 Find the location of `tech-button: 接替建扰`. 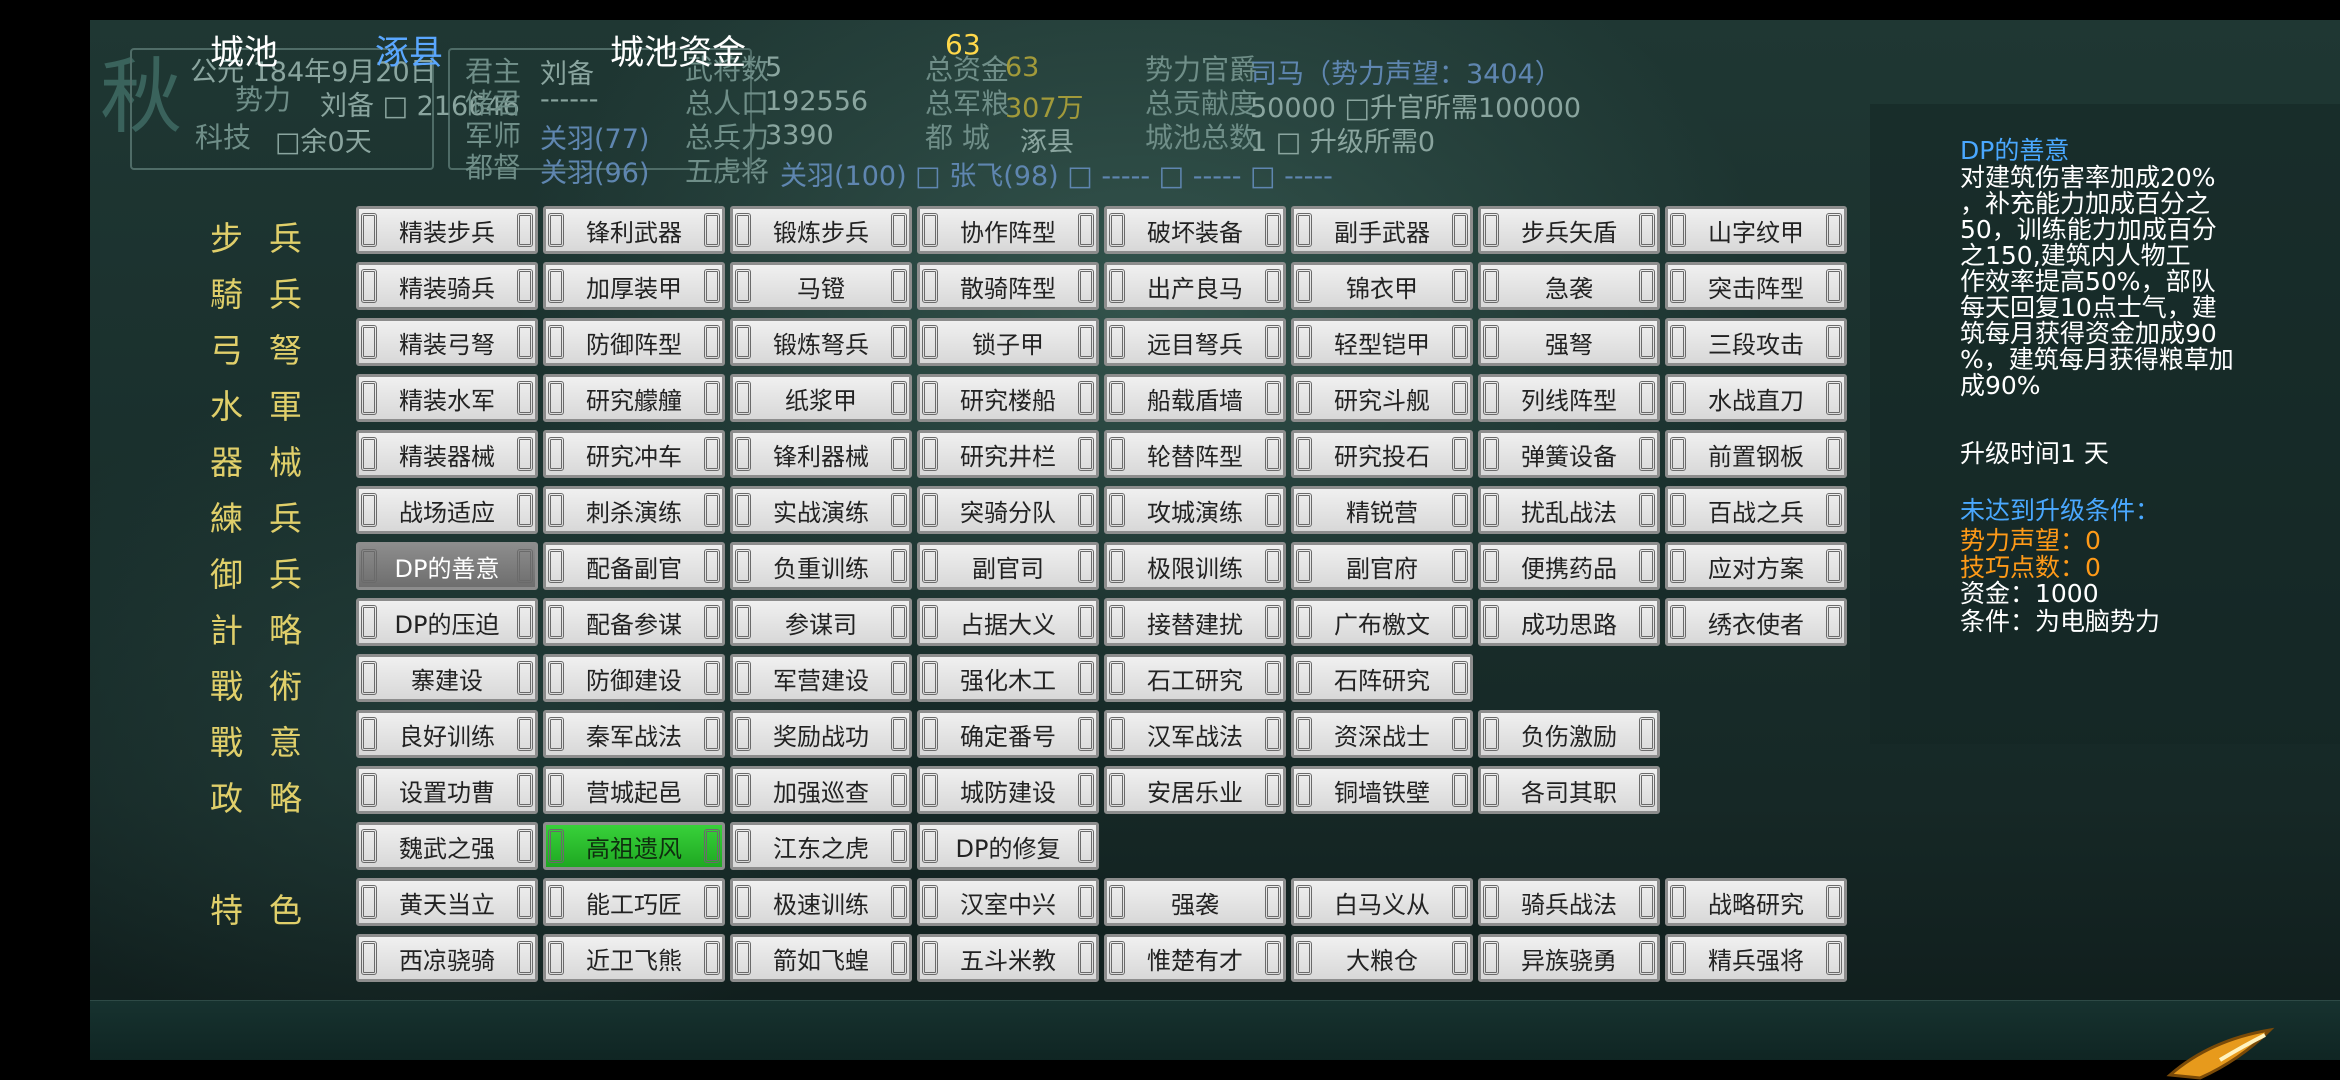

tech-button: 接替建扰 is located at coordinates (1195, 622).